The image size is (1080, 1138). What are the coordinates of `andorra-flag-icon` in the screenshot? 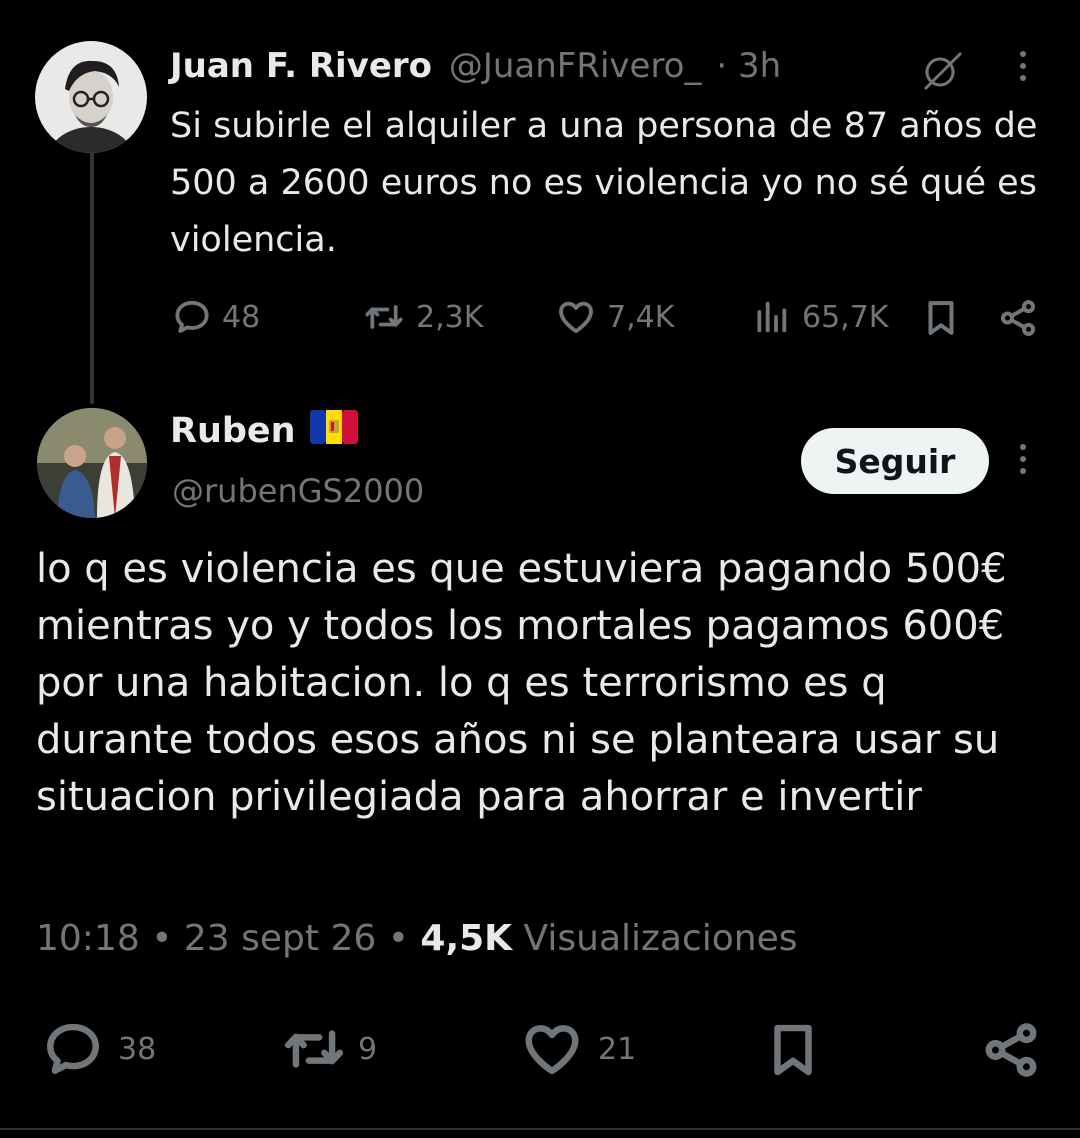 It's located at (333, 431).